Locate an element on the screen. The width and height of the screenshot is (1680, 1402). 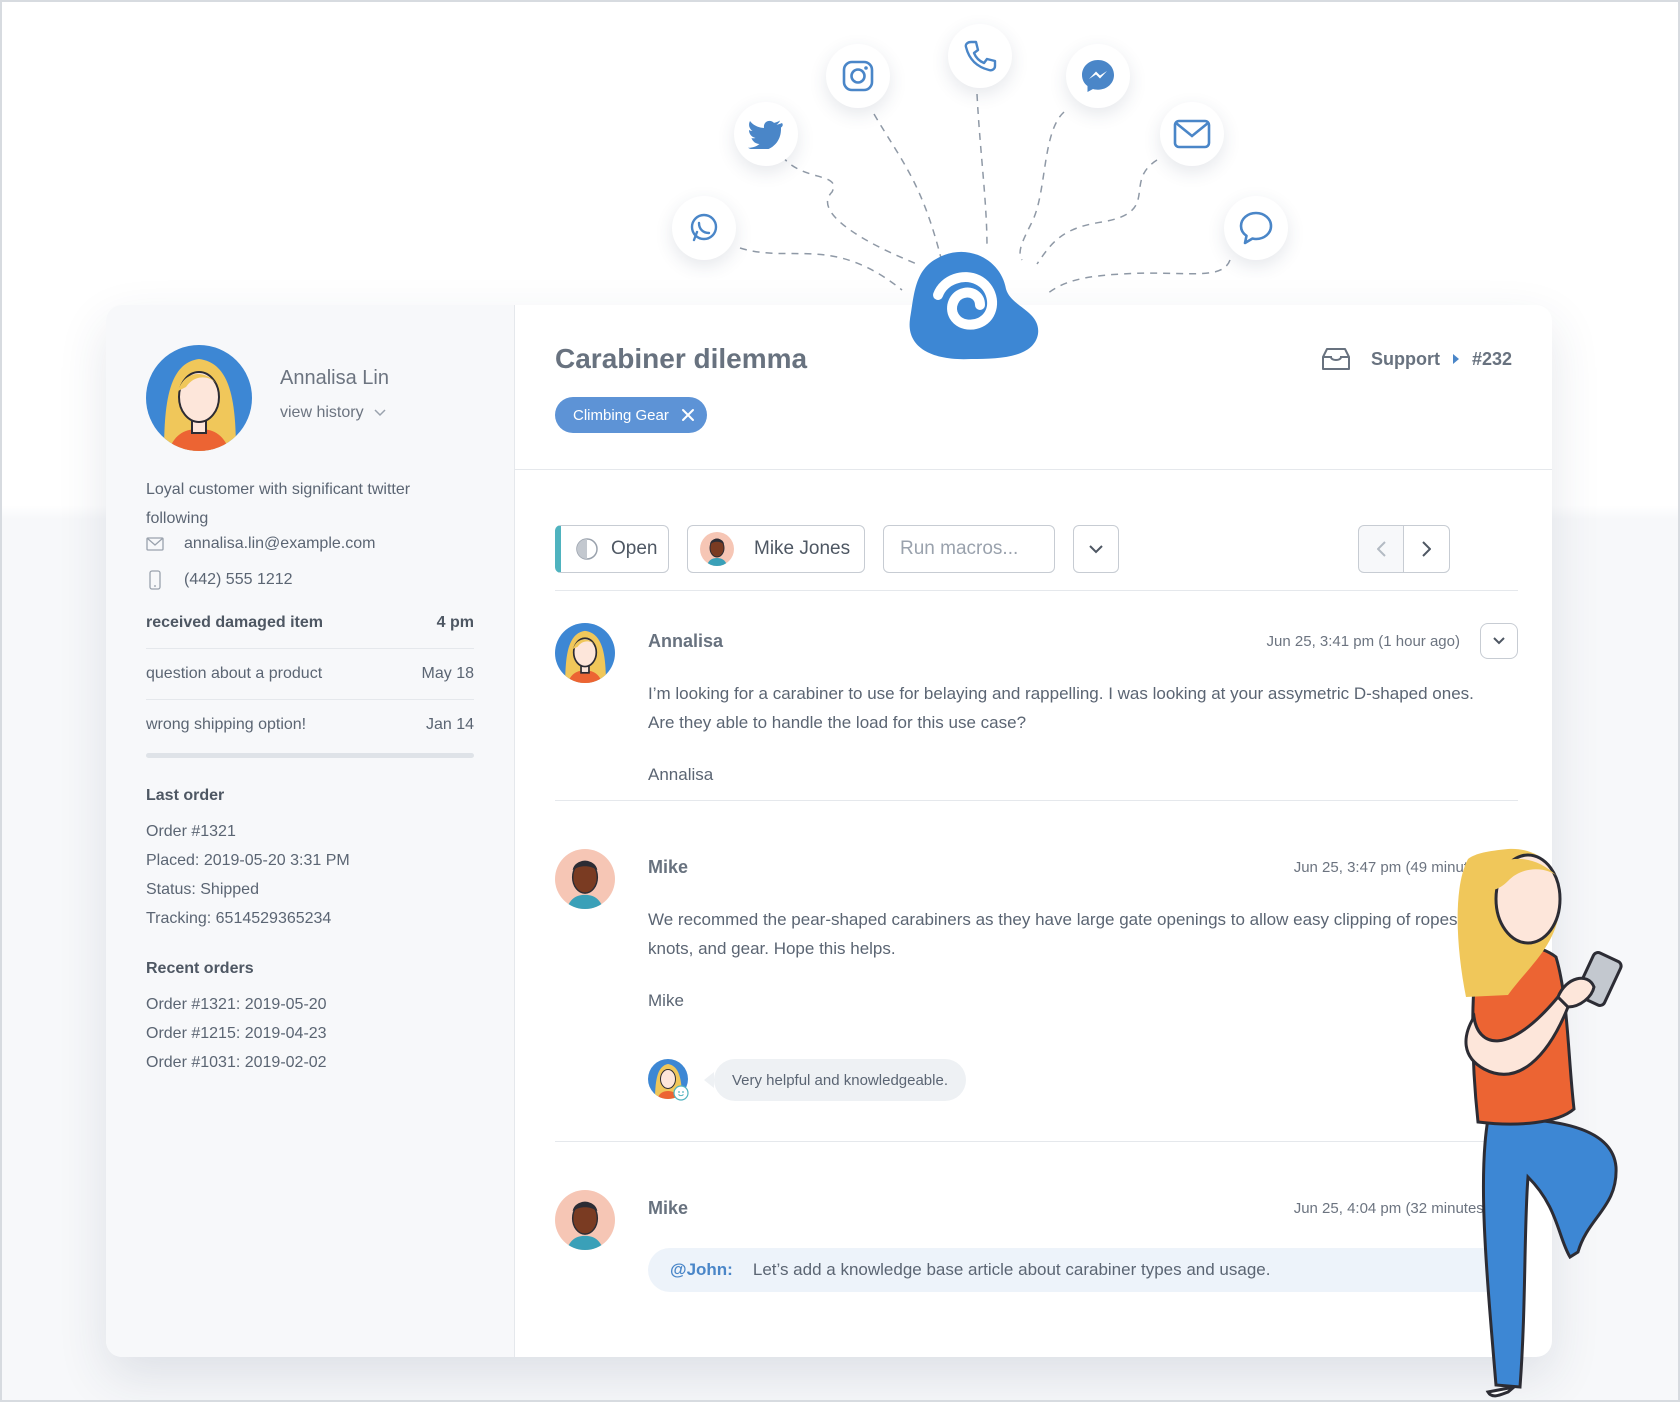
customer-email: annalisa.lin@example.com is located at coordinates (260, 544).